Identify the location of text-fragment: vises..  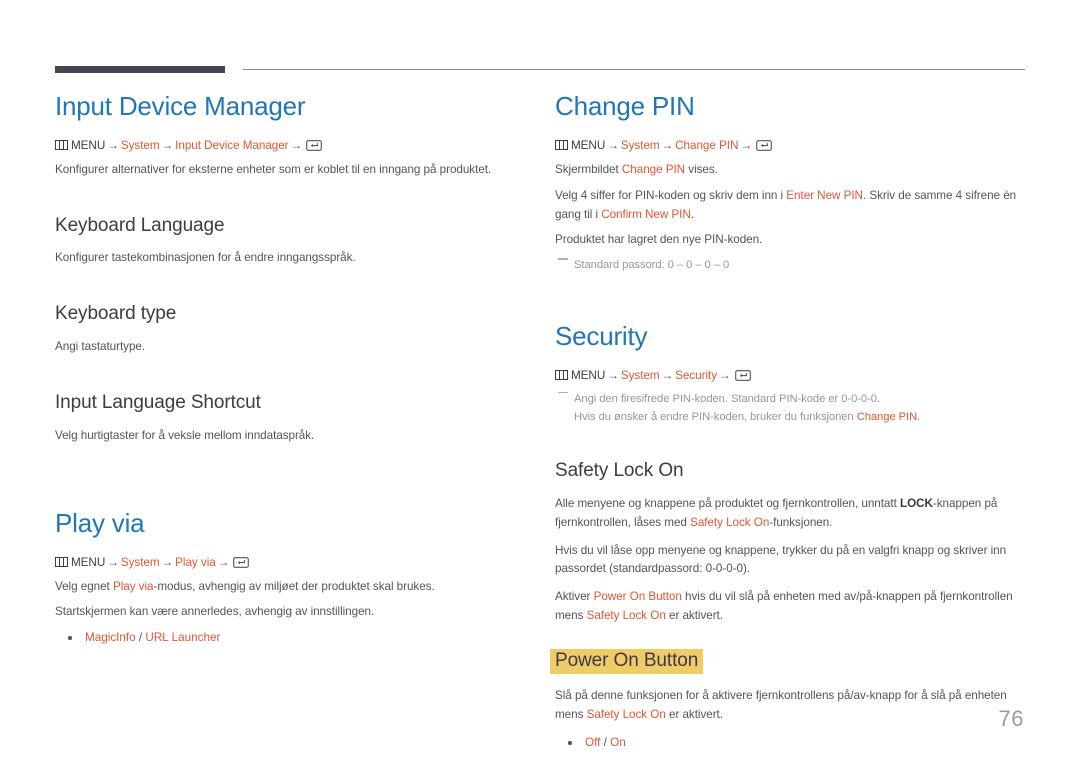
(701, 169).